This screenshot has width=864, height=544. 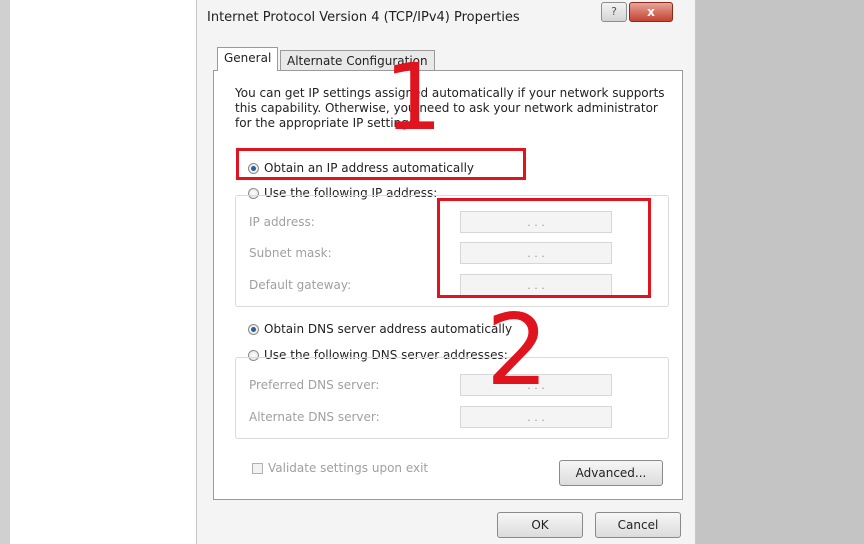 What do you see at coordinates (248, 59) in the screenshot?
I see `tab-general: General` at bounding box center [248, 59].